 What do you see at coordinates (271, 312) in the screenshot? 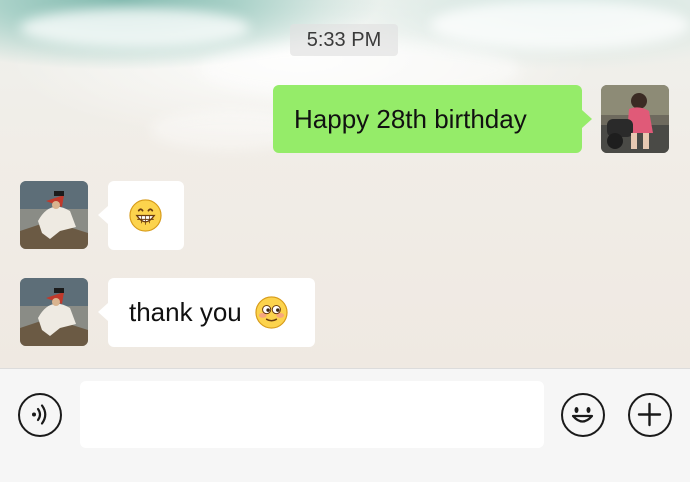
I see `blushing-face-emoji` at bounding box center [271, 312].